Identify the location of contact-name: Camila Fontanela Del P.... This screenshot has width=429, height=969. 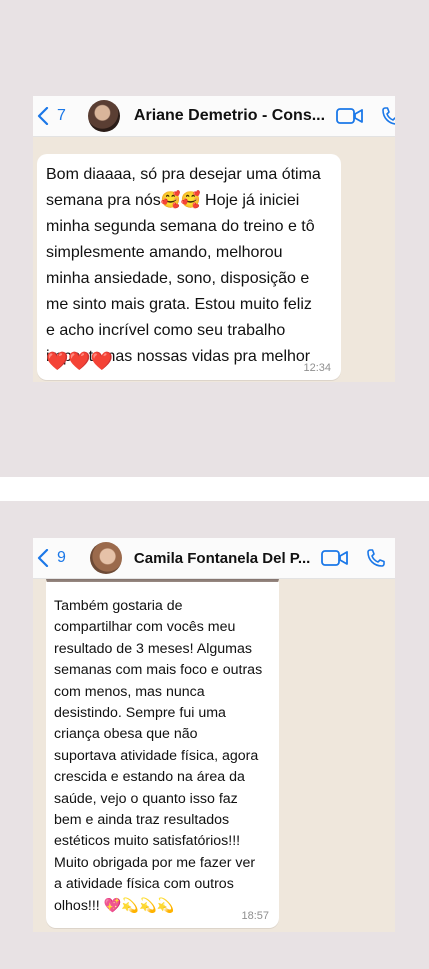
(222, 558).